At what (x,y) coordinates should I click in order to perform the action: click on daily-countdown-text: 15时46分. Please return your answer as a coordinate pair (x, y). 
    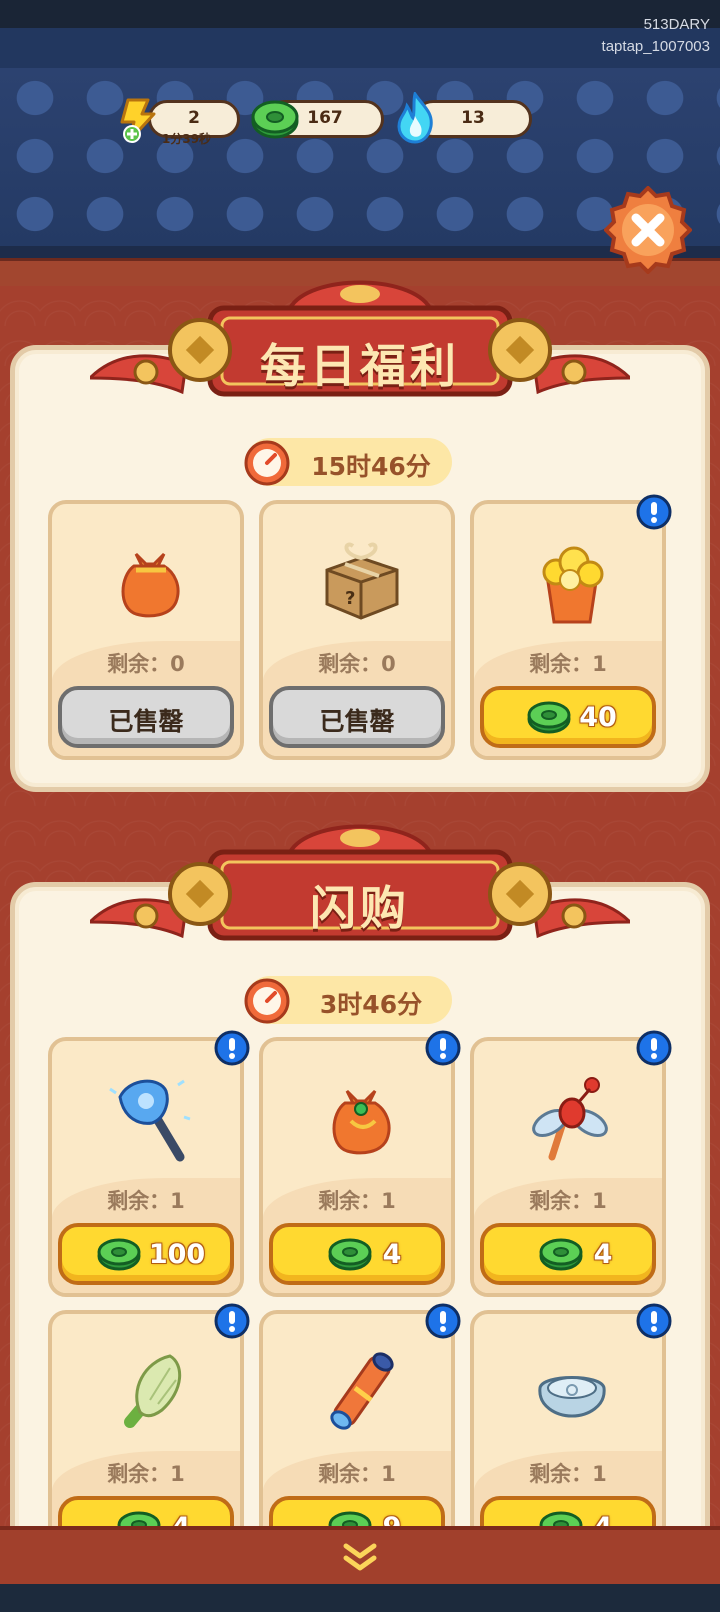
    Looking at the image, I should click on (371, 466).